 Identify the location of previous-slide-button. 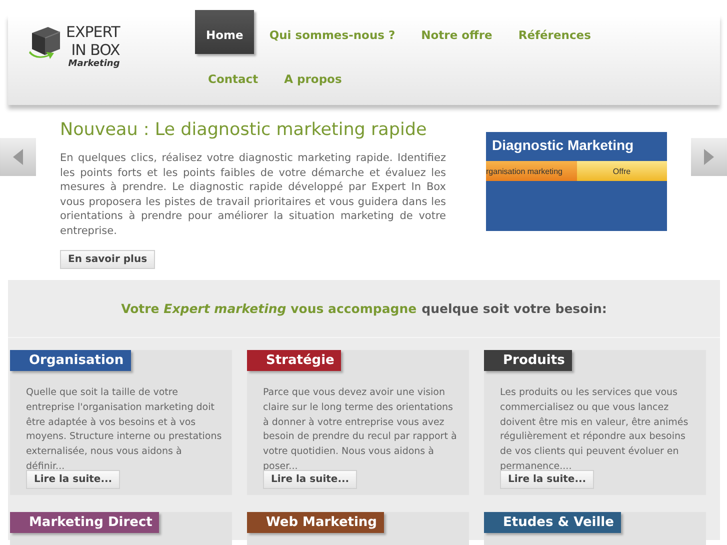
(18, 157).